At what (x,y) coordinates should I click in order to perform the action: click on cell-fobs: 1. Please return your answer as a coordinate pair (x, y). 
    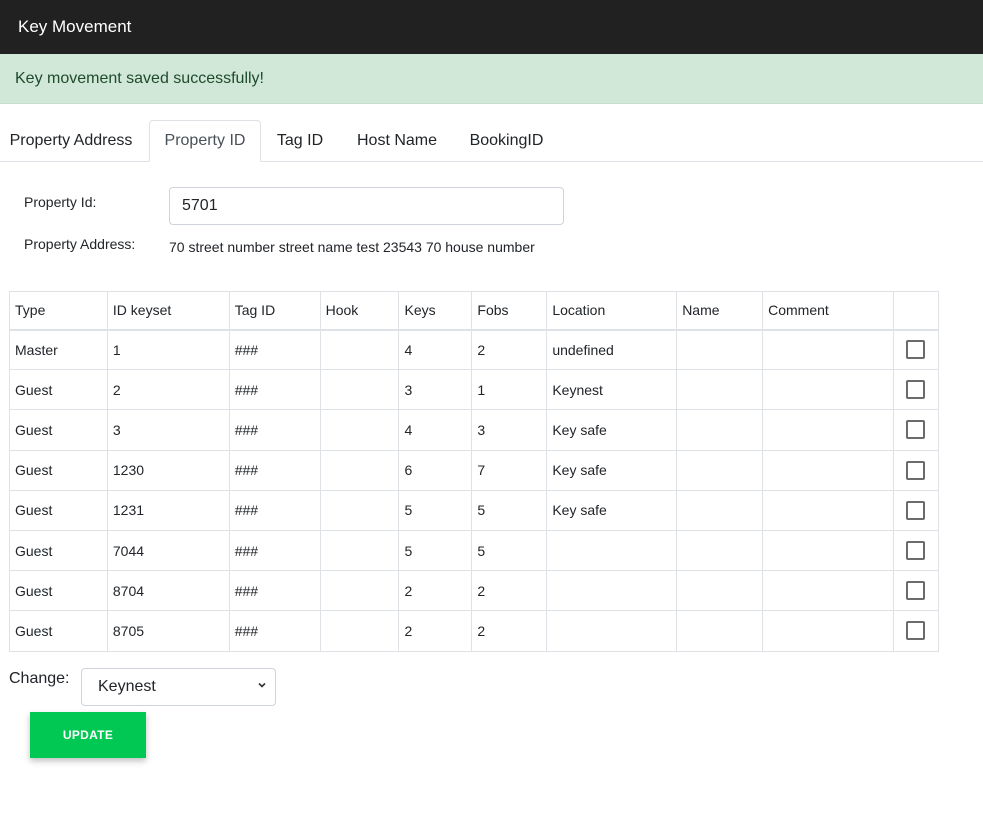
    Looking at the image, I should click on (509, 390).